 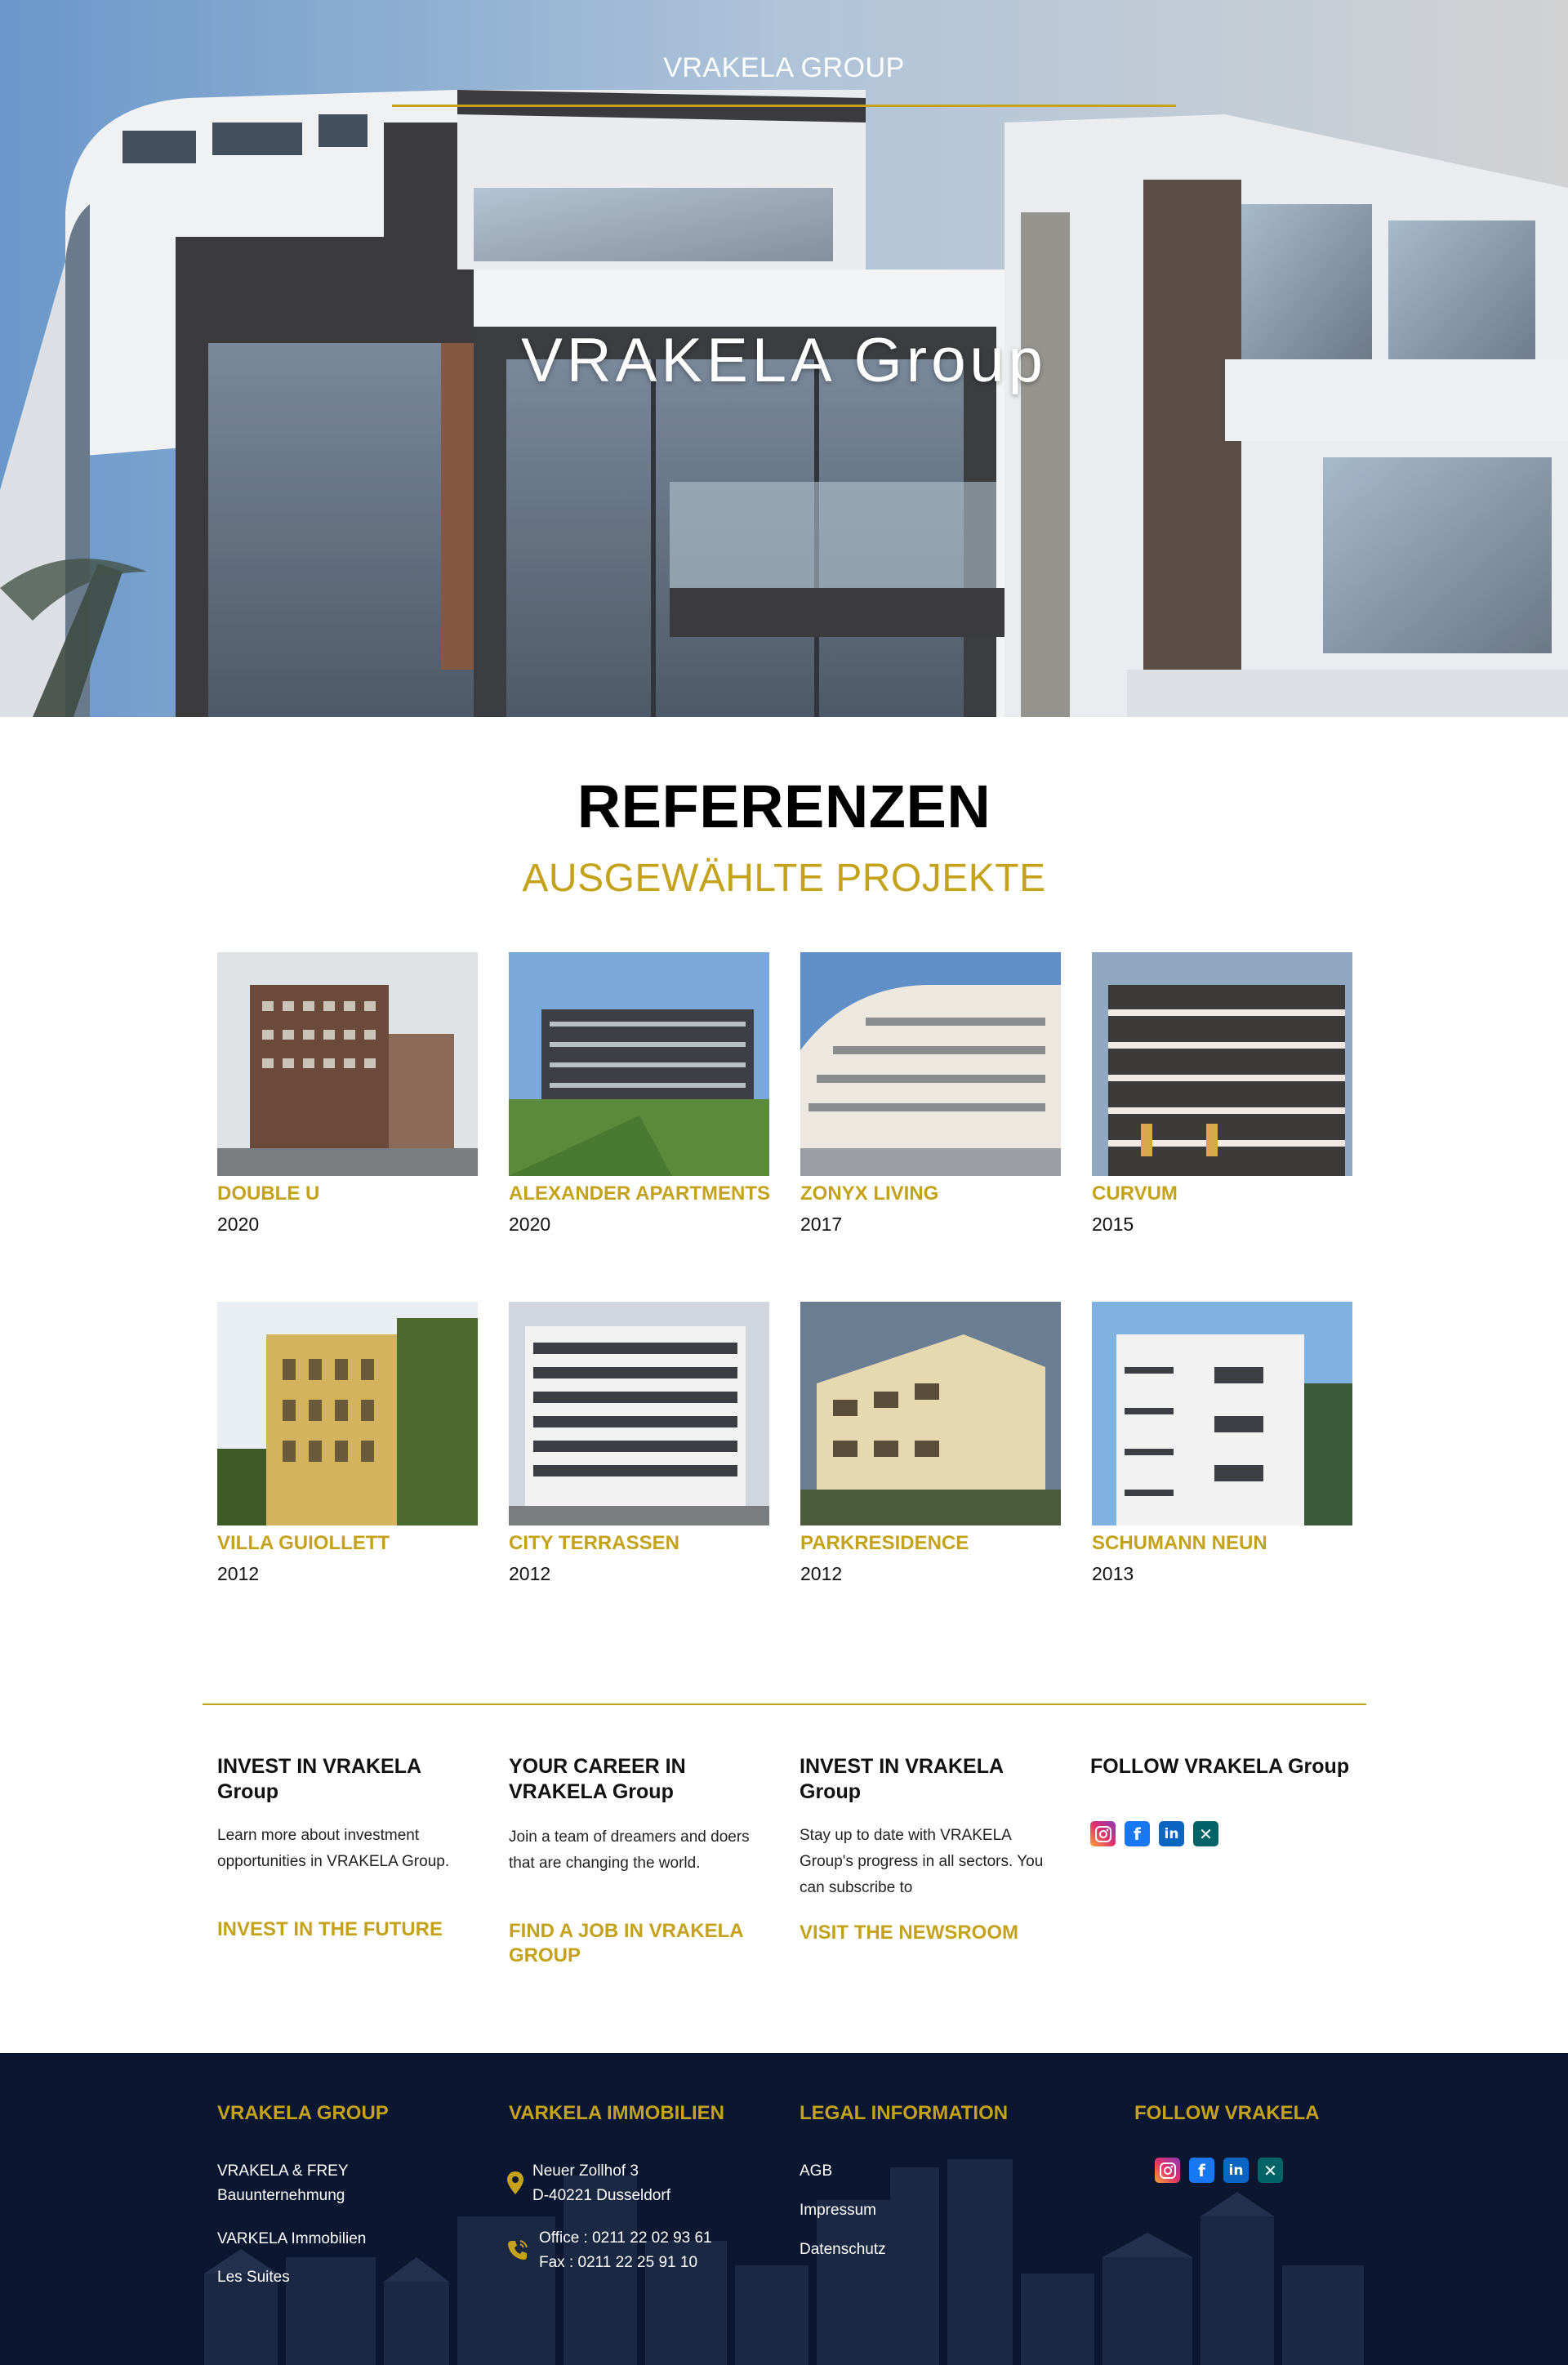 What do you see at coordinates (268, 1193) in the screenshot?
I see `project-name: DOUBLE U` at bounding box center [268, 1193].